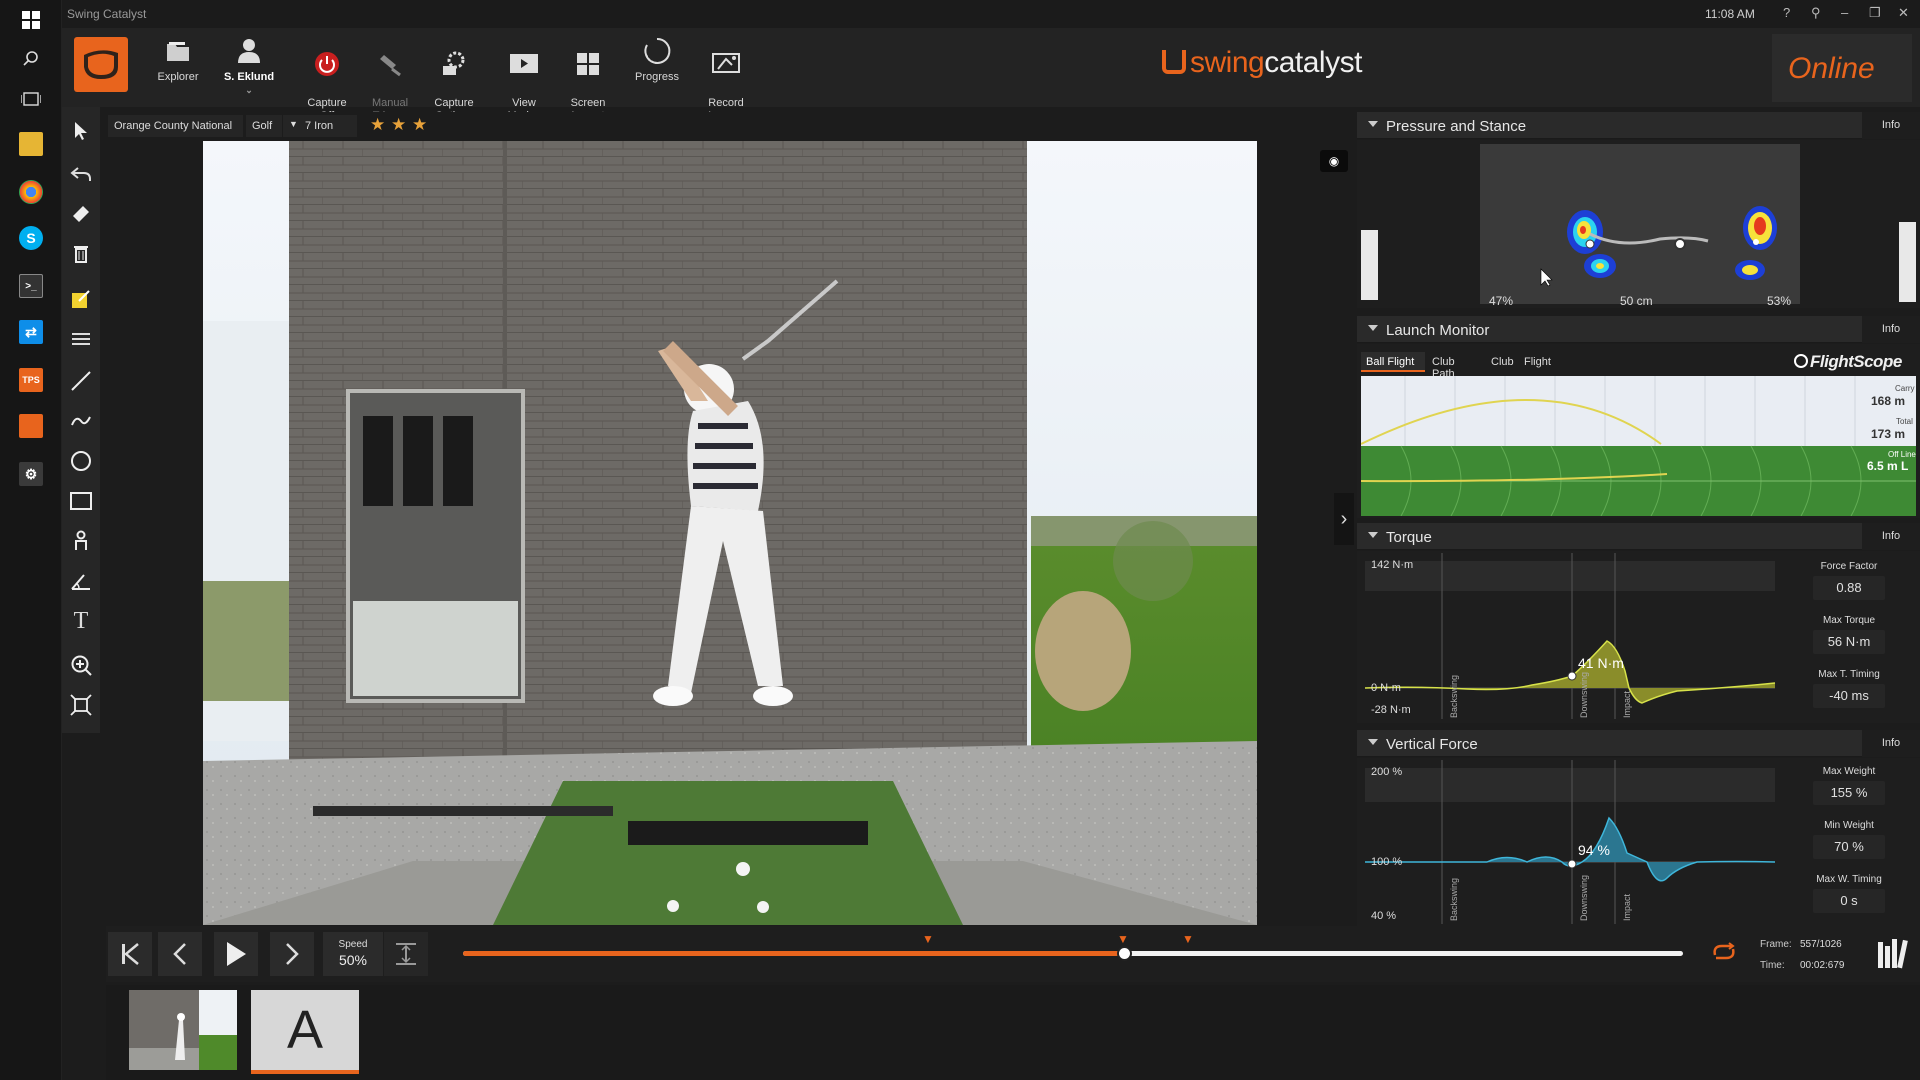 Image resolution: width=1920 pixels, height=1080 pixels. I want to click on trim-button, so click(406, 954).